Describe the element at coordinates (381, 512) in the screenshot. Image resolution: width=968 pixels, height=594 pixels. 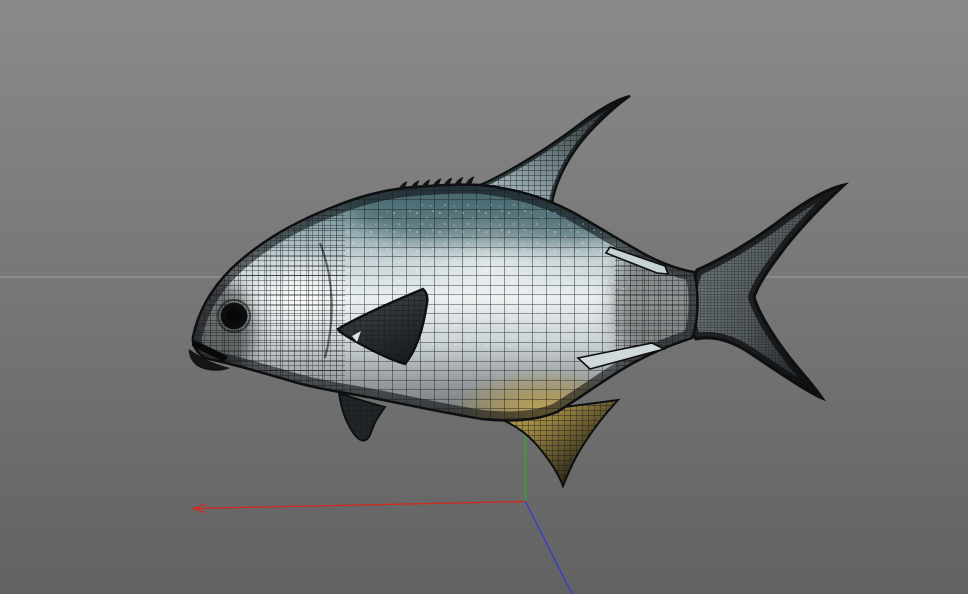
I see `axis-gizmo` at that location.